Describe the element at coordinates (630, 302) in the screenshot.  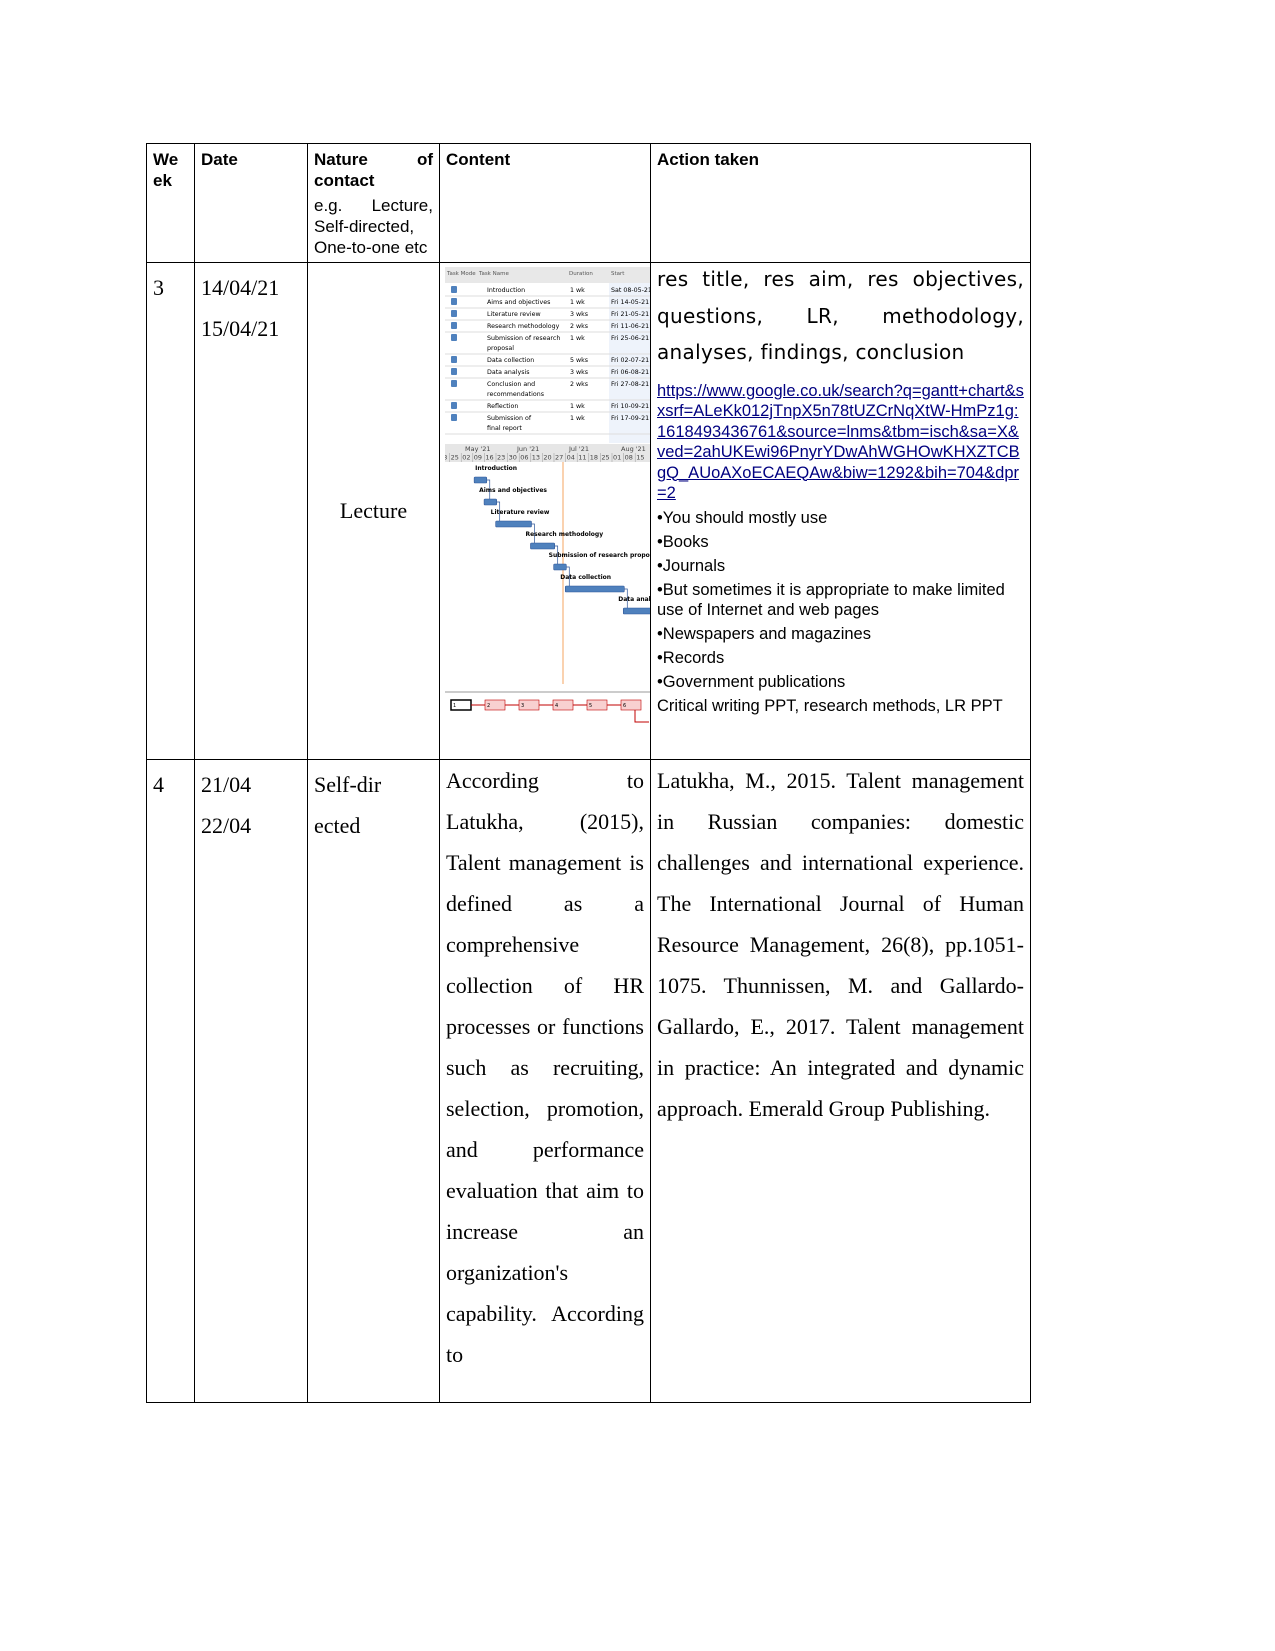
I see `gantt-task-start: Fri 14-05-21` at that location.